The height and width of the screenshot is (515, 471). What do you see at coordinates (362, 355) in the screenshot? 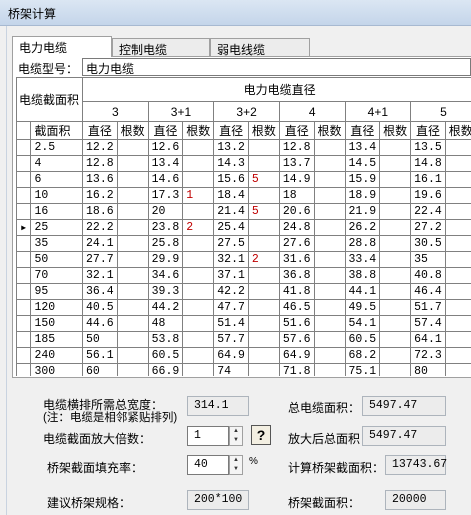
I see `diameter-cell: 68.2` at bounding box center [362, 355].